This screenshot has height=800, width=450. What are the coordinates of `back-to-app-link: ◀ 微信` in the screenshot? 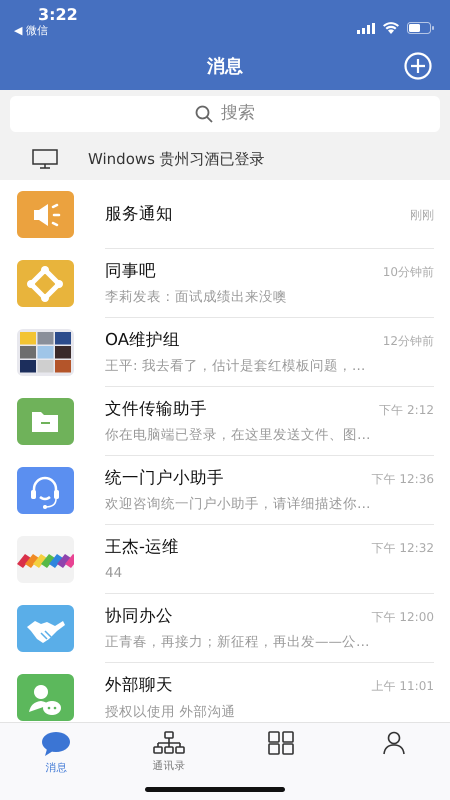 It's located at (46, 31).